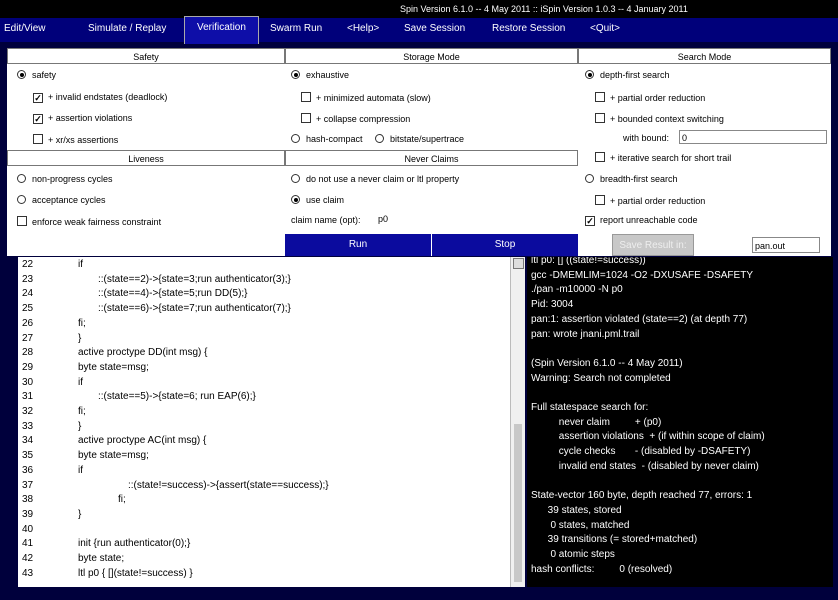  Describe the element at coordinates (431, 56) in the screenshot. I see `storage-mode-header: Storage Mode` at that location.